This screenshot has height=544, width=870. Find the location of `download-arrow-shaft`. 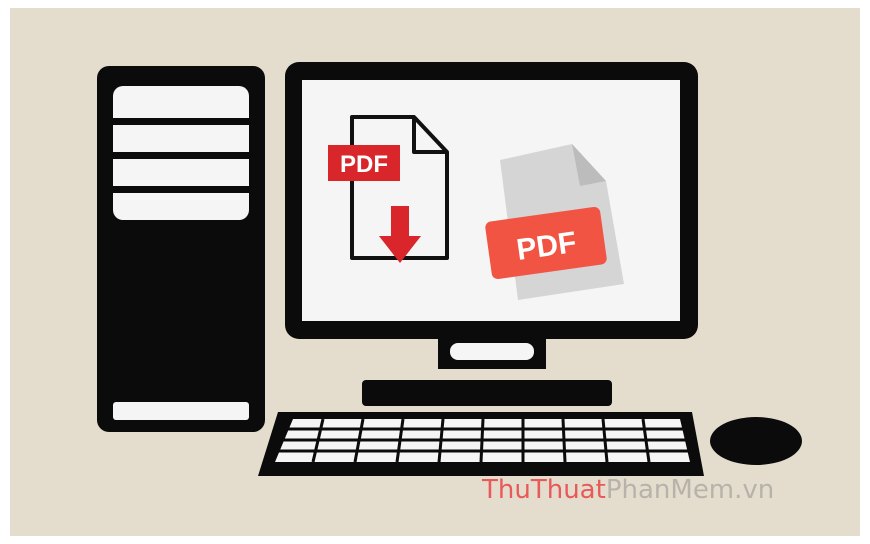

download-arrow-shaft is located at coordinates (400, 223).